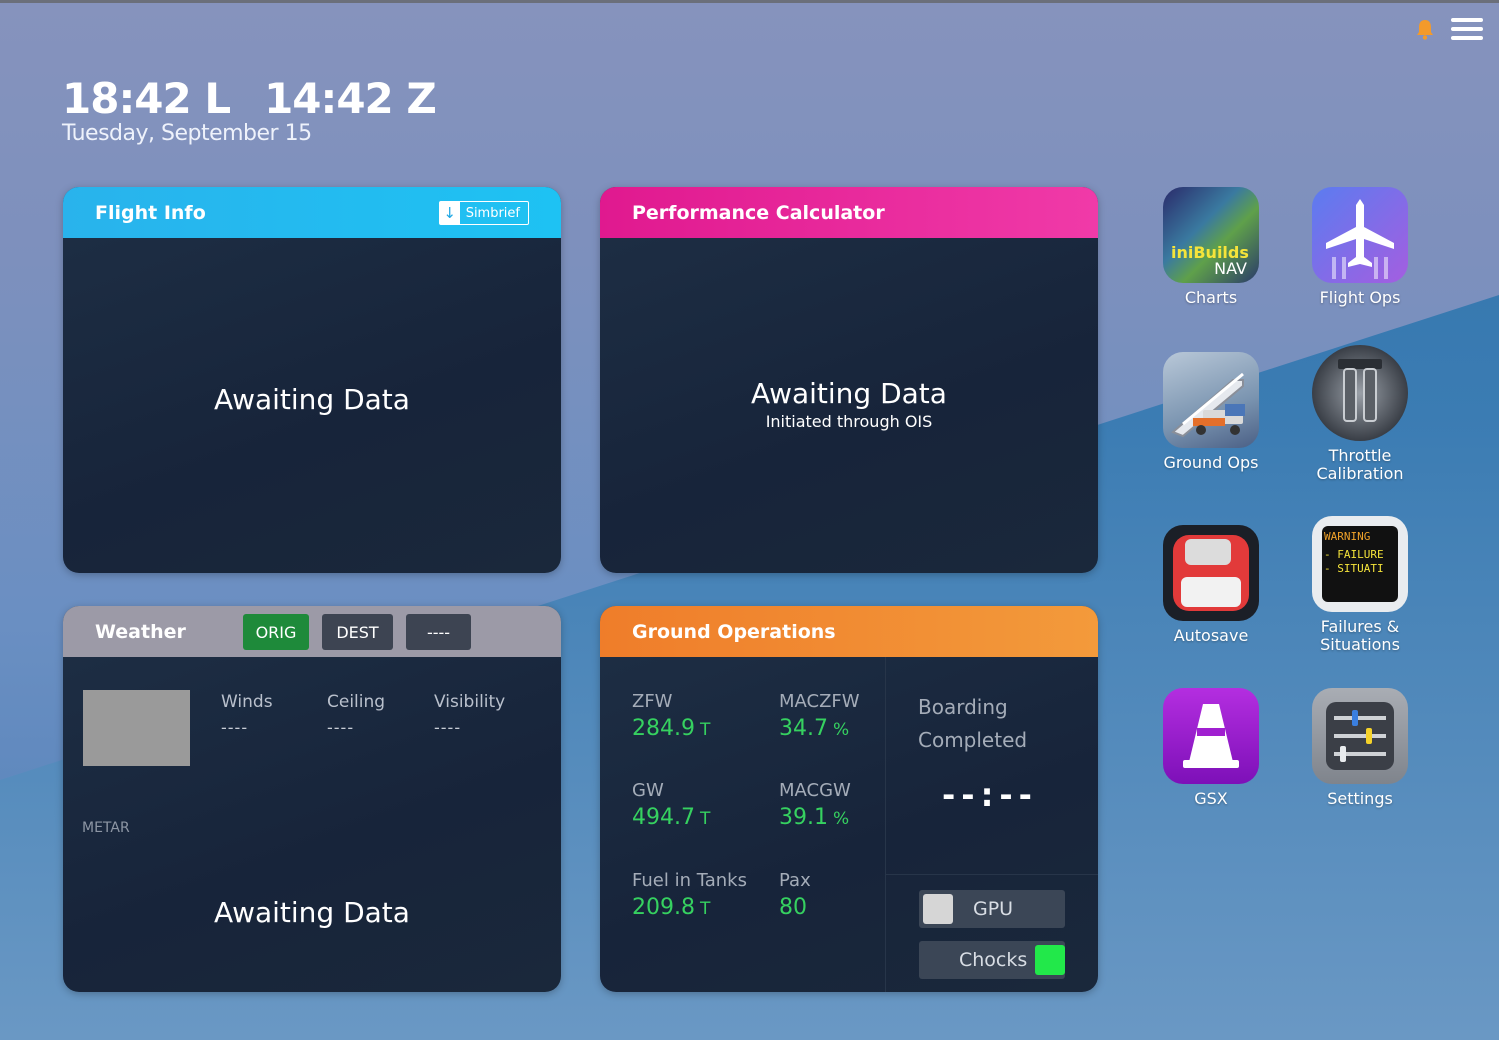 This screenshot has height=1040, width=1499. What do you see at coordinates (1230, 268) in the screenshot?
I see `charts-sub: NAV` at bounding box center [1230, 268].